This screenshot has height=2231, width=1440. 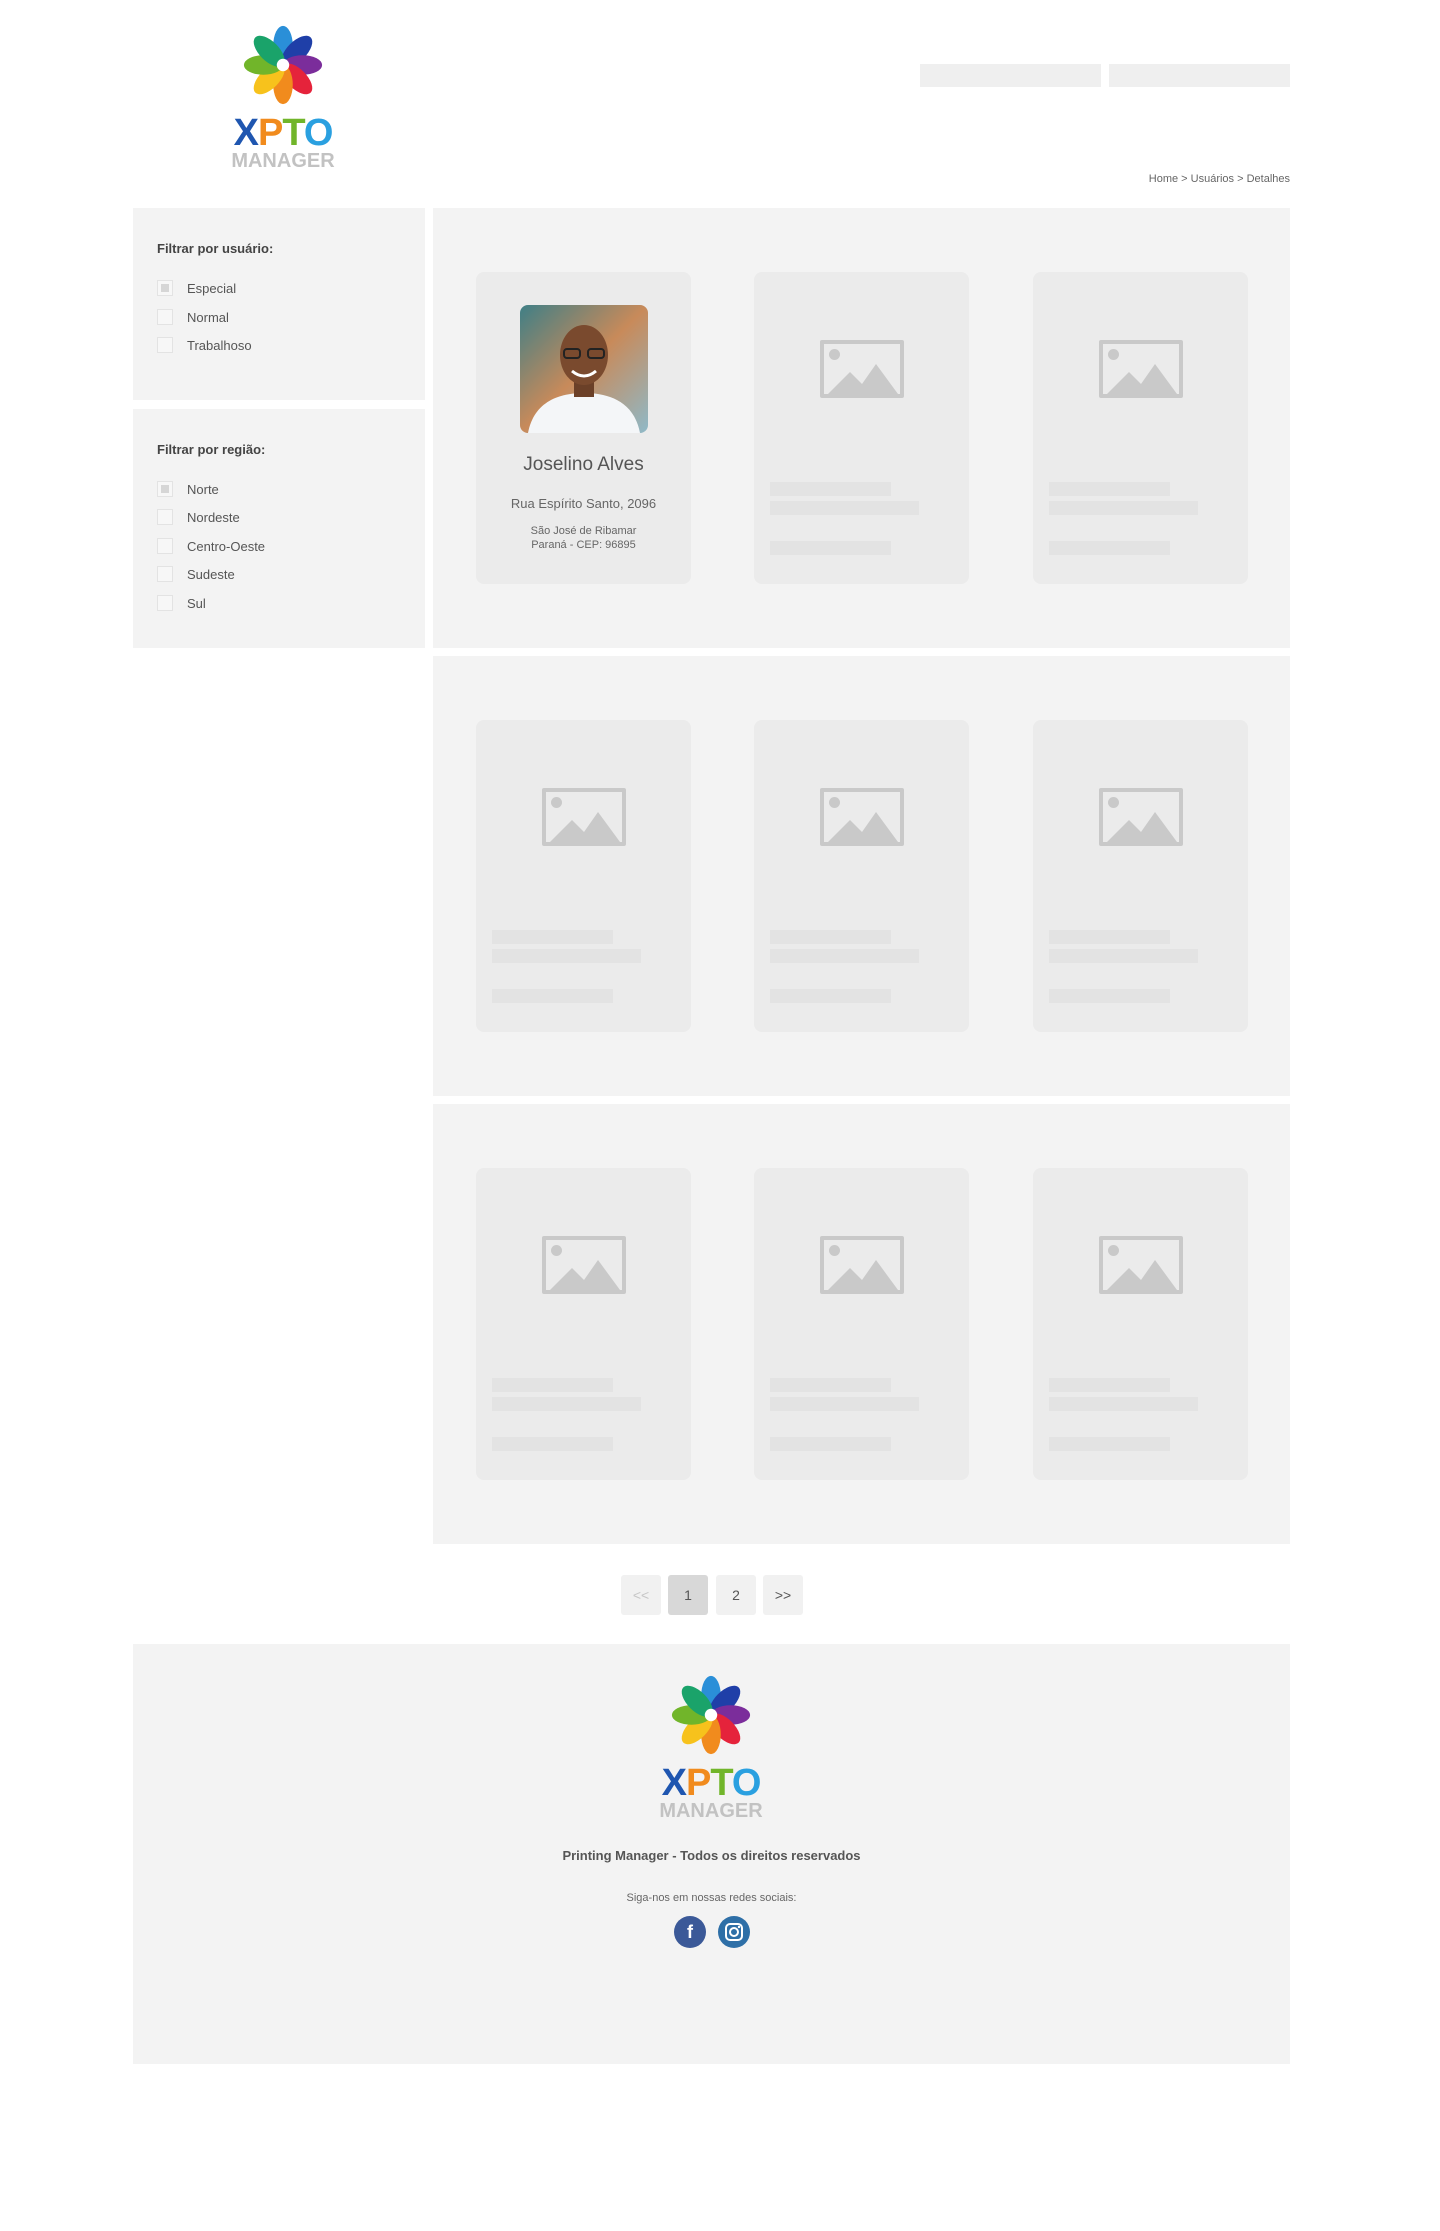 What do you see at coordinates (196, 288) in the screenshot?
I see `filter-option-especial: Especial` at bounding box center [196, 288].